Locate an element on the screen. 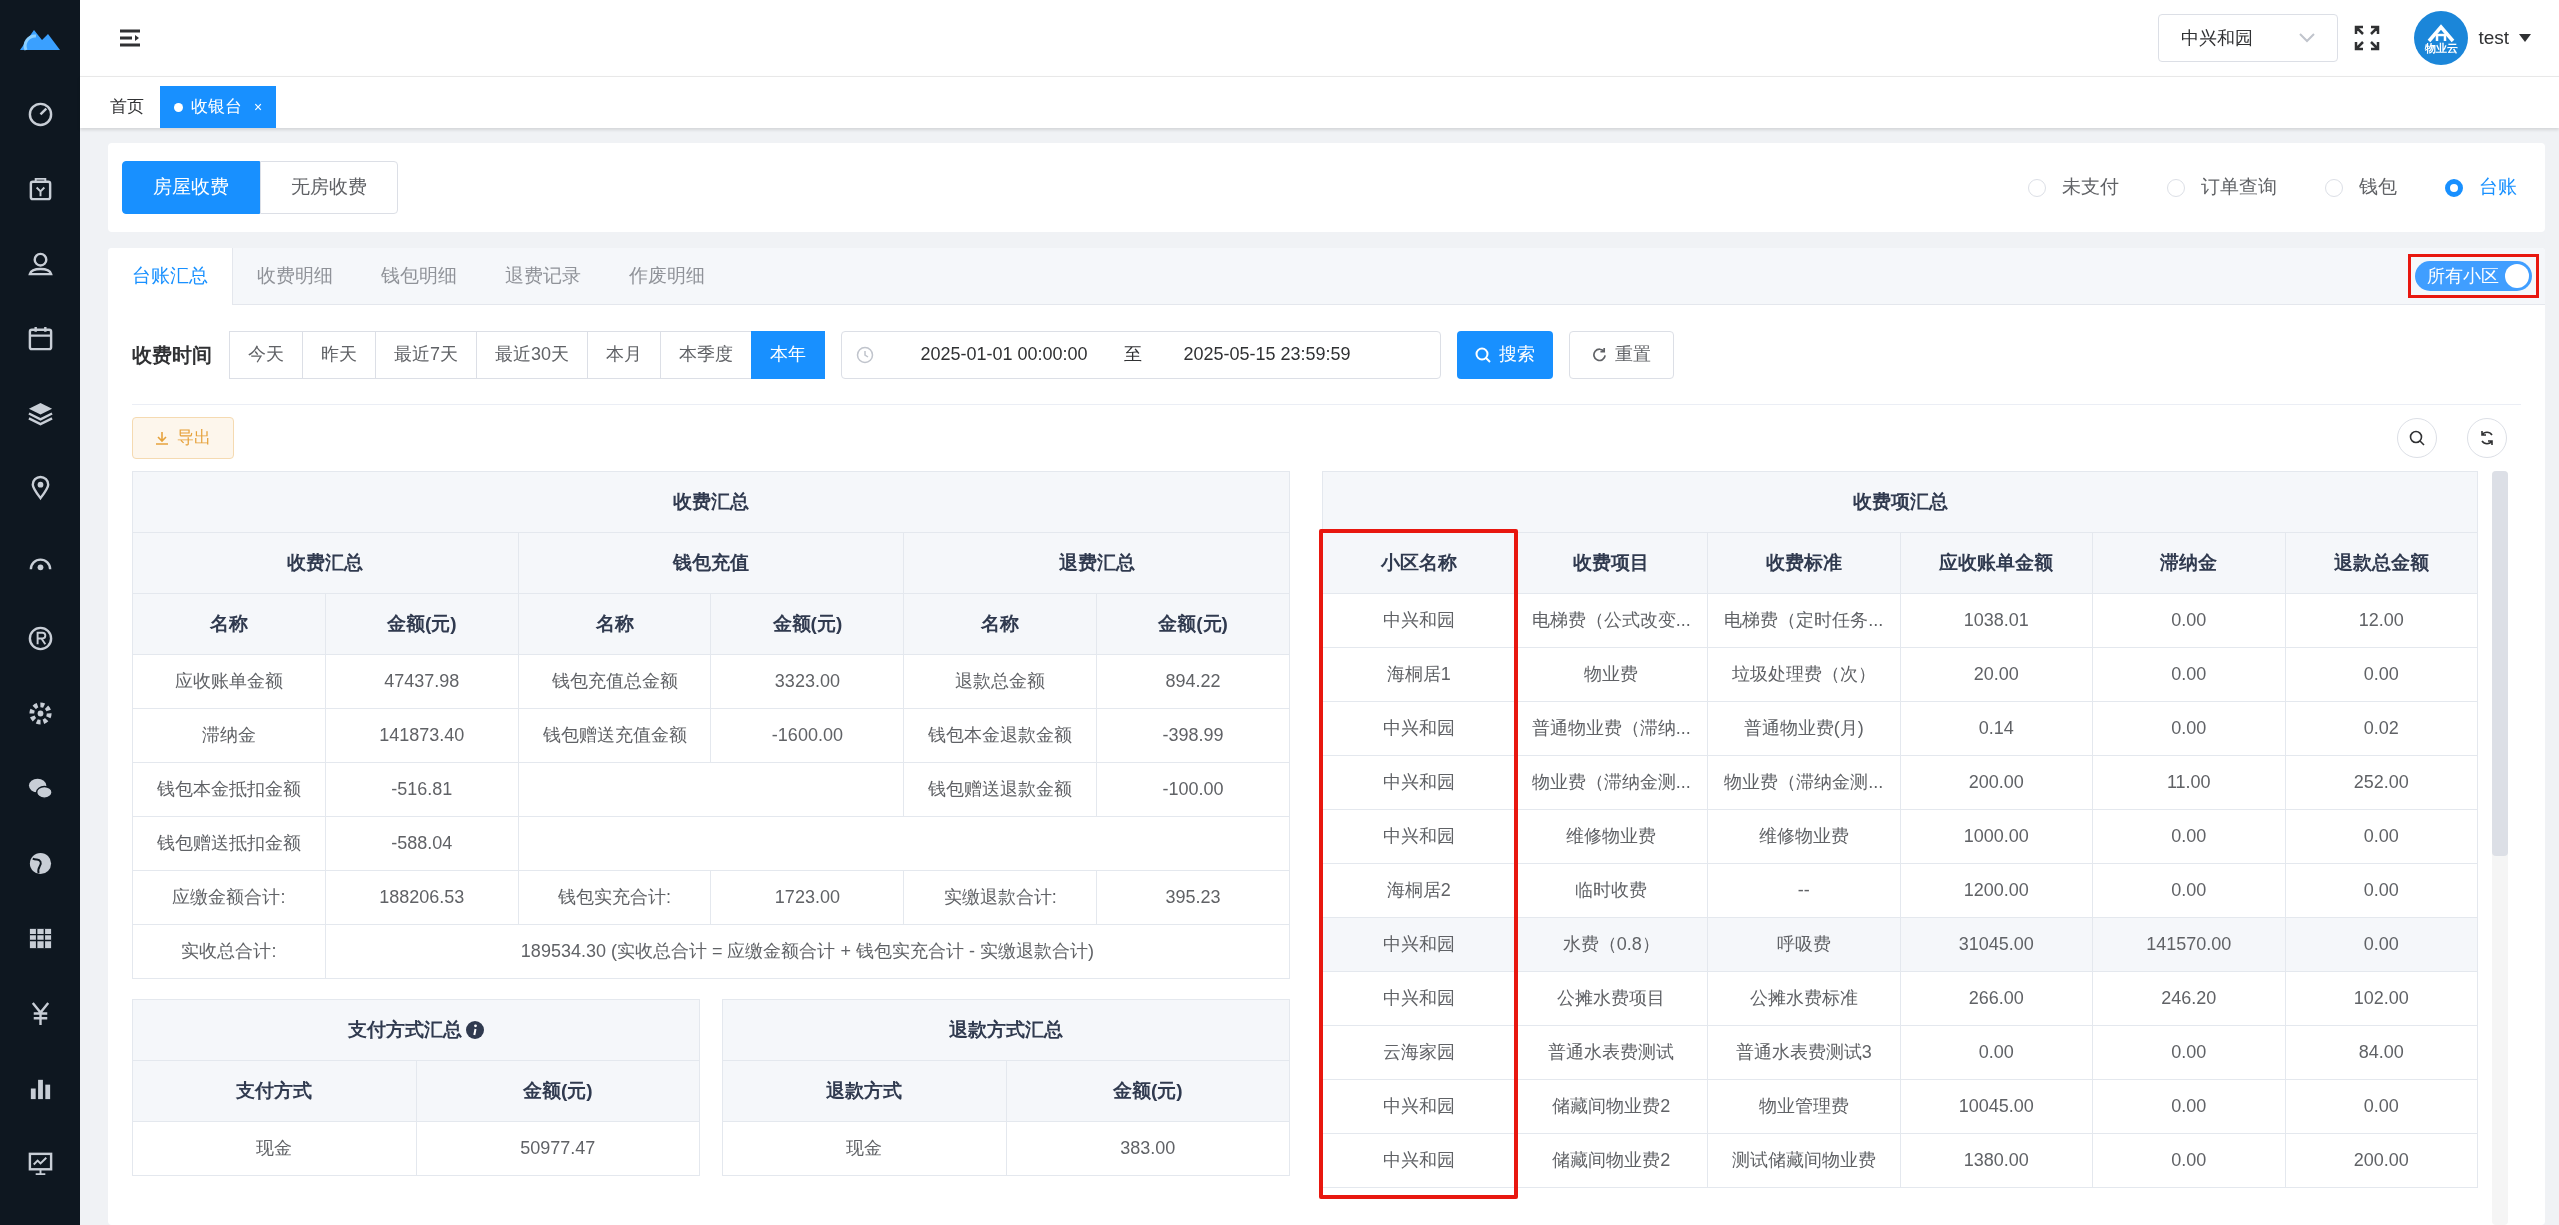 Image resolution: width=2559 pixels, height=1225 pixels. range-button: 今天 is located at coordinates (266, 354).